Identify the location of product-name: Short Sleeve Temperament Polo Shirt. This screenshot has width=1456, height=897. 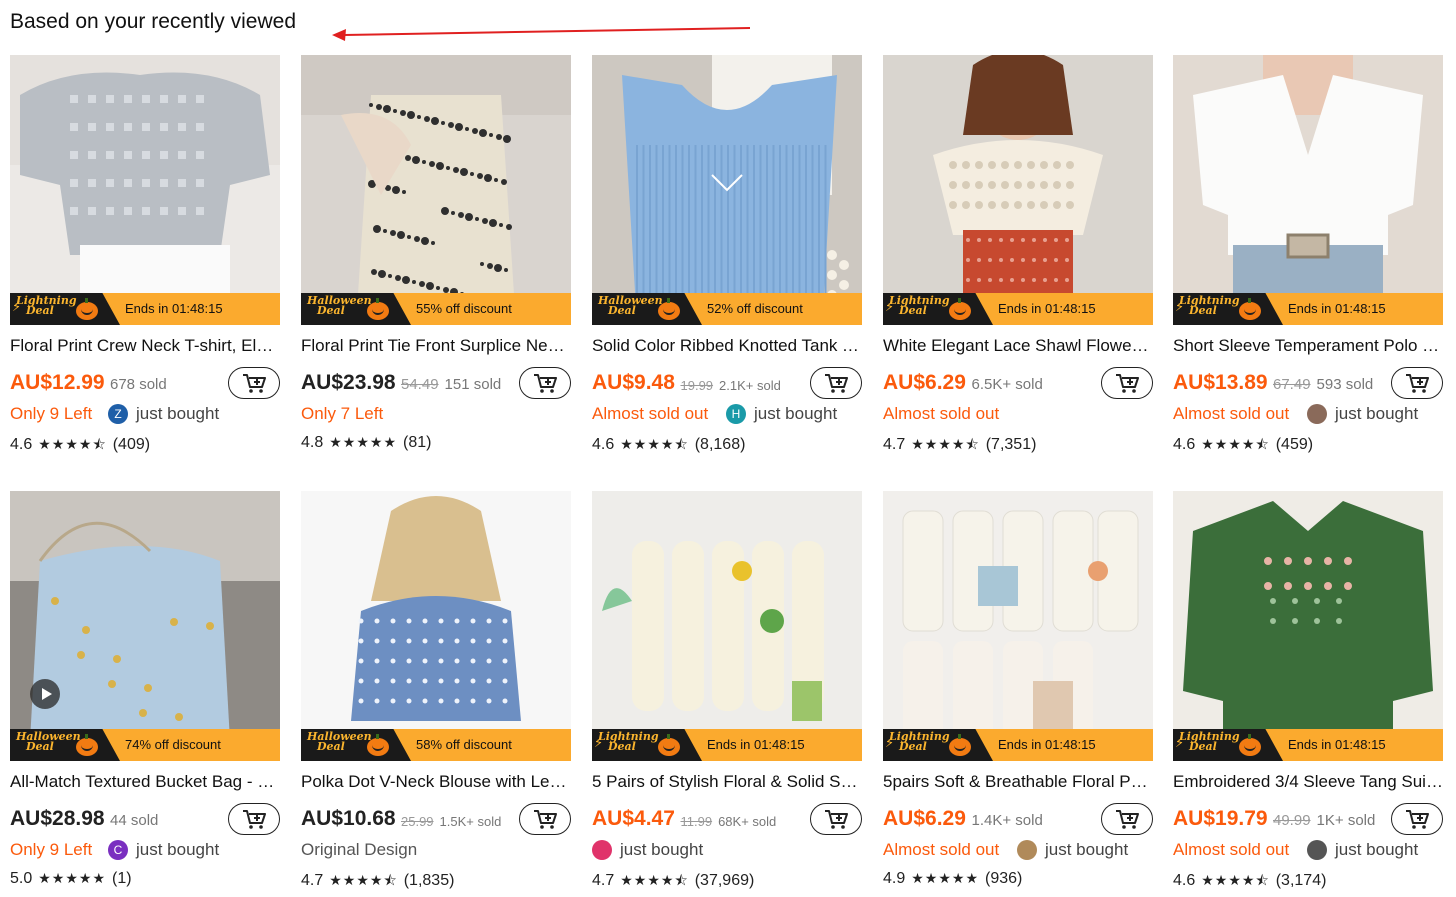
(1308, 346).